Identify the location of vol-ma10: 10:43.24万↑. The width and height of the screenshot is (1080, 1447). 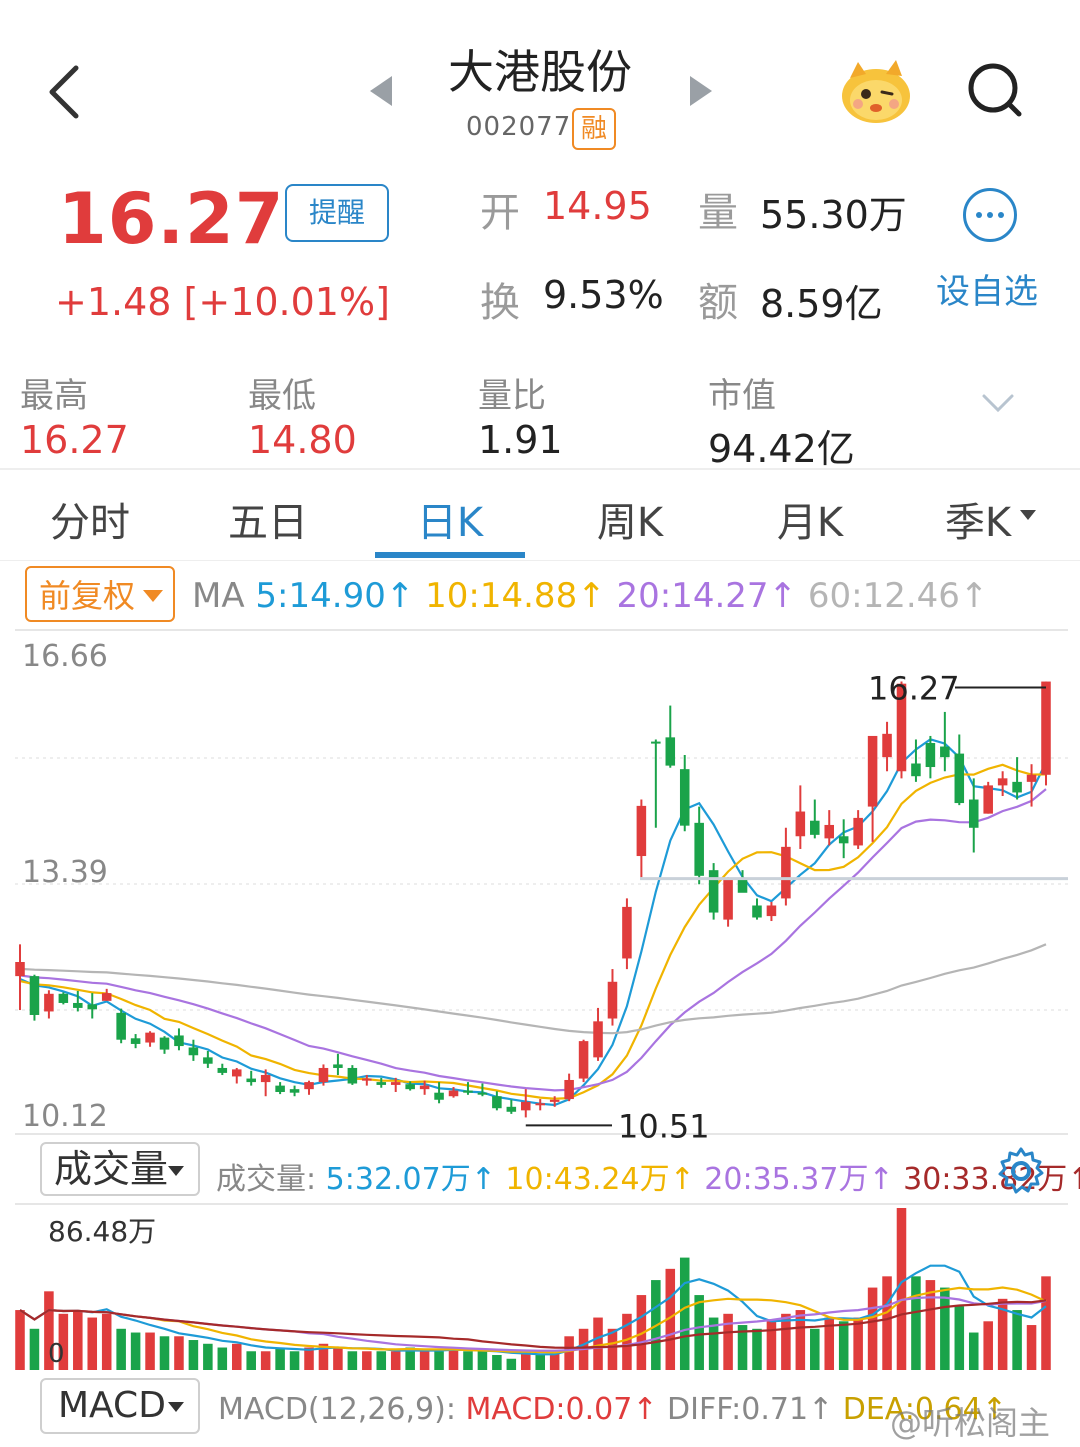
(600, 1179).